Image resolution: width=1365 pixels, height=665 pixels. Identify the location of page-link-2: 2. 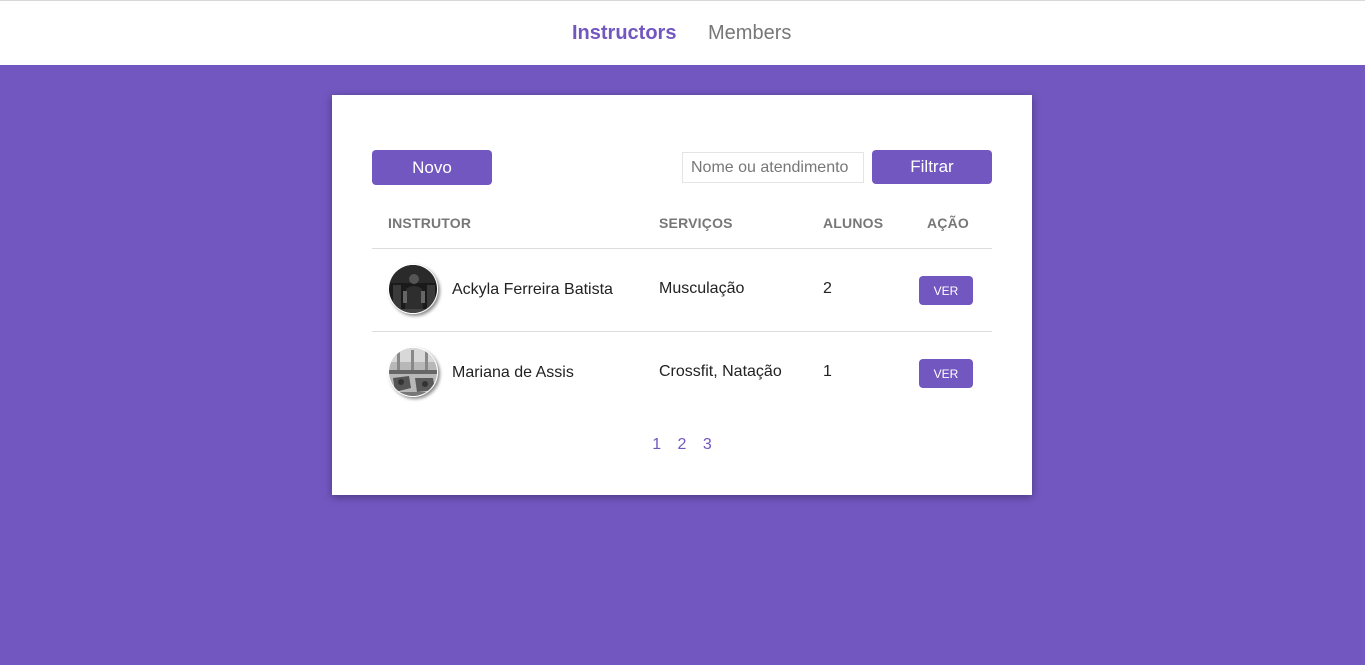
(682, 445).